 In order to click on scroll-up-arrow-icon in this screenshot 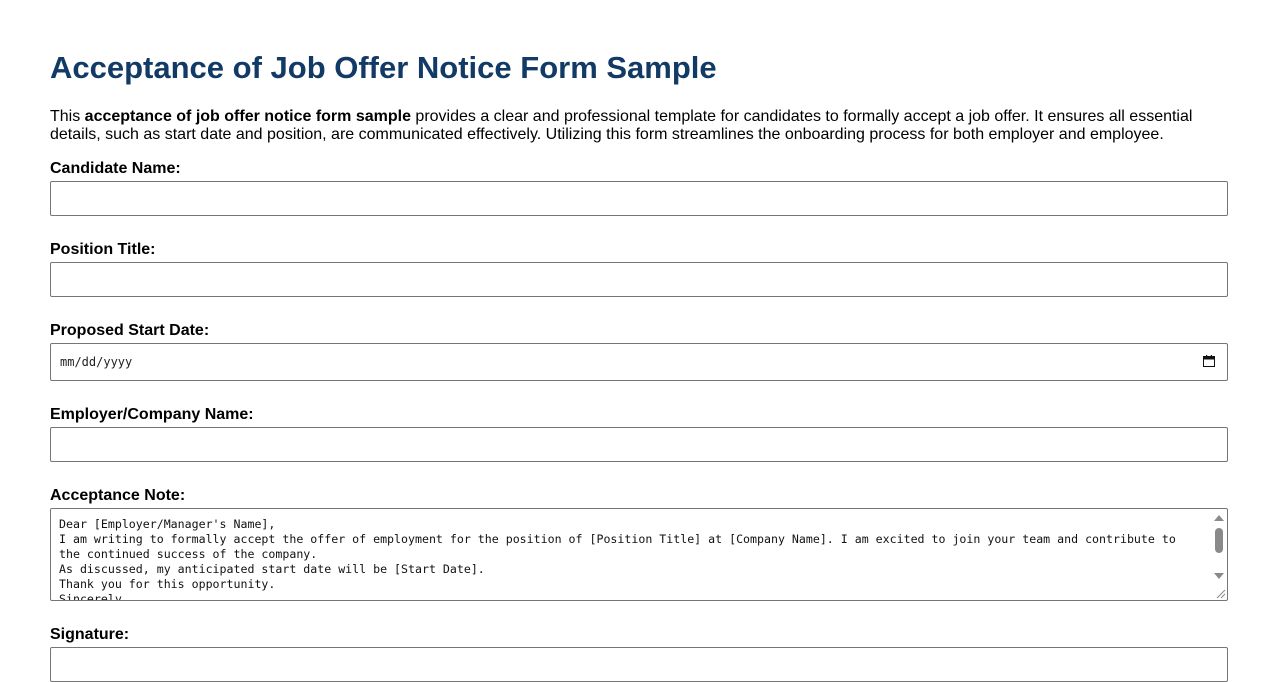, I will do `click(1219, 518)`.